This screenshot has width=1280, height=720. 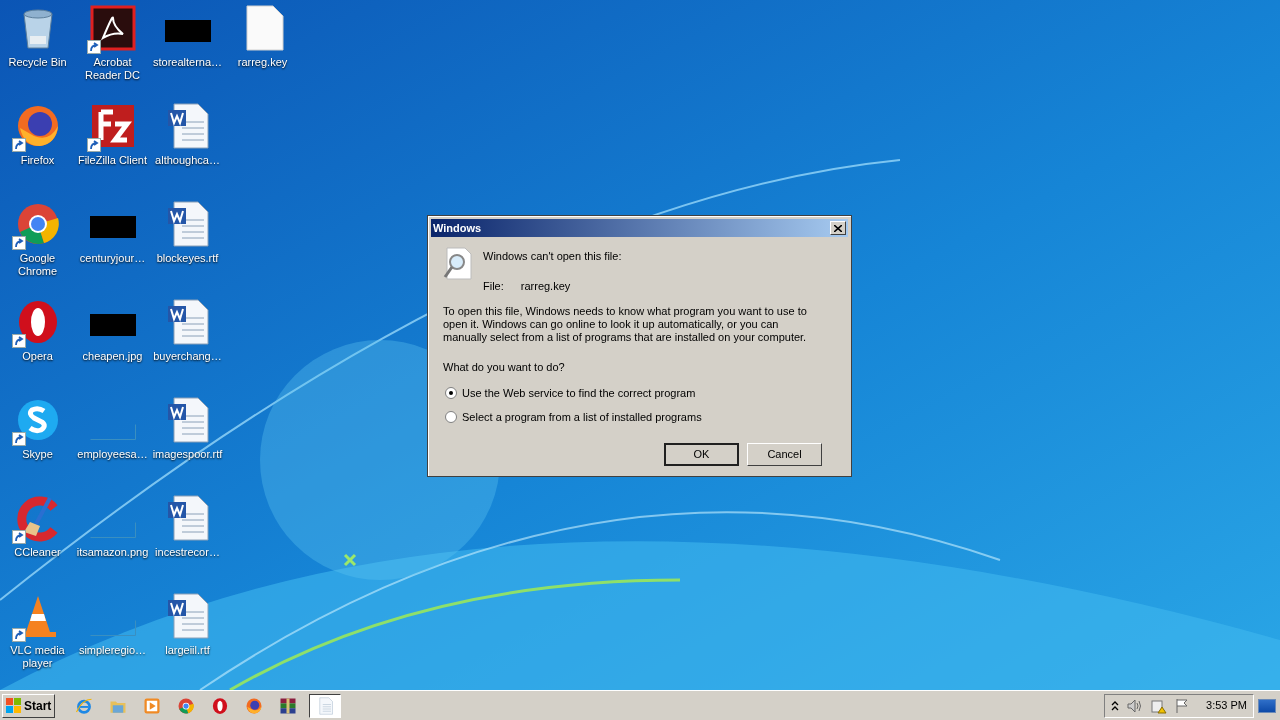 What do you see at coordinates (1115, 705) in the screenshot?
I see `chevron-up-icon` at bounding box center [1115, 705].